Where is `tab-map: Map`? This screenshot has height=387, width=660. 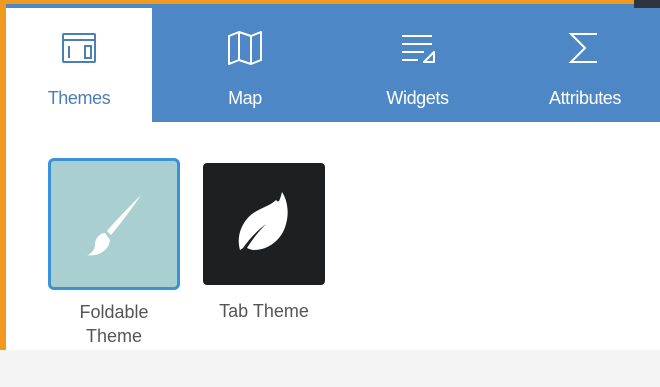
tab-map: Map is located at coordinates (245, 63).